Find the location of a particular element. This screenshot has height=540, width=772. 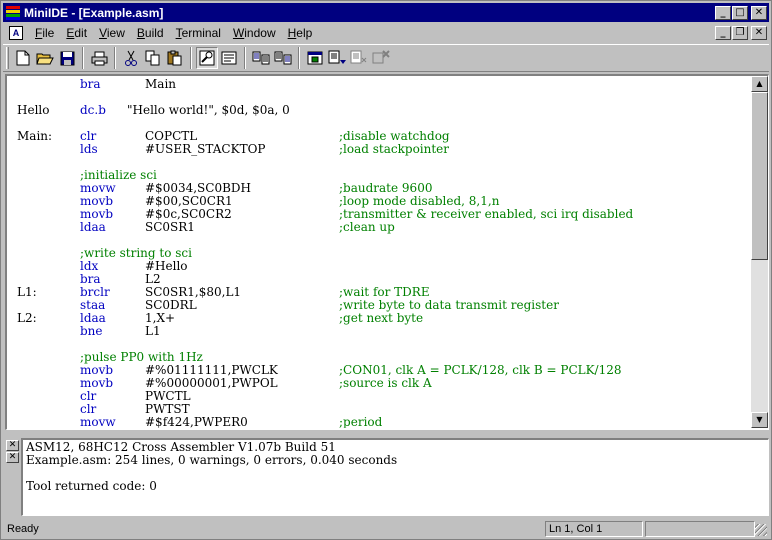

title-bar: MiniIDE - [Example.asm] _ □ ✕ is located at coordinates (386, 12).